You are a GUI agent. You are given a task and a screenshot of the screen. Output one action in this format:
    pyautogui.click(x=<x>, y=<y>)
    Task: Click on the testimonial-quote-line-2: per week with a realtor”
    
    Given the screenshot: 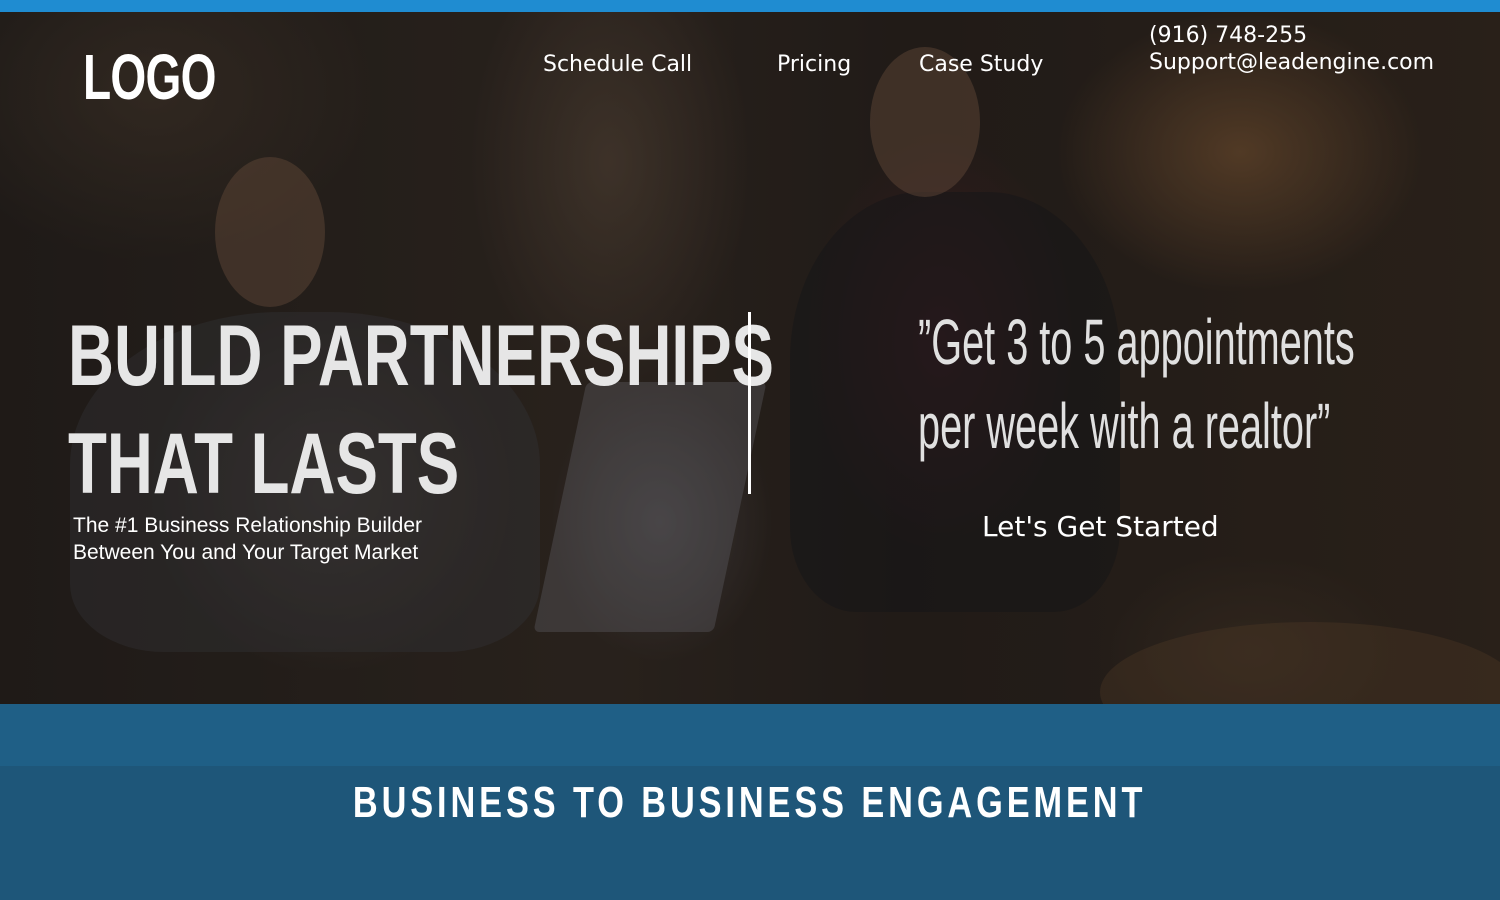 What is the action you would take?
    pyautogui.click(x=1124, y=426)
    